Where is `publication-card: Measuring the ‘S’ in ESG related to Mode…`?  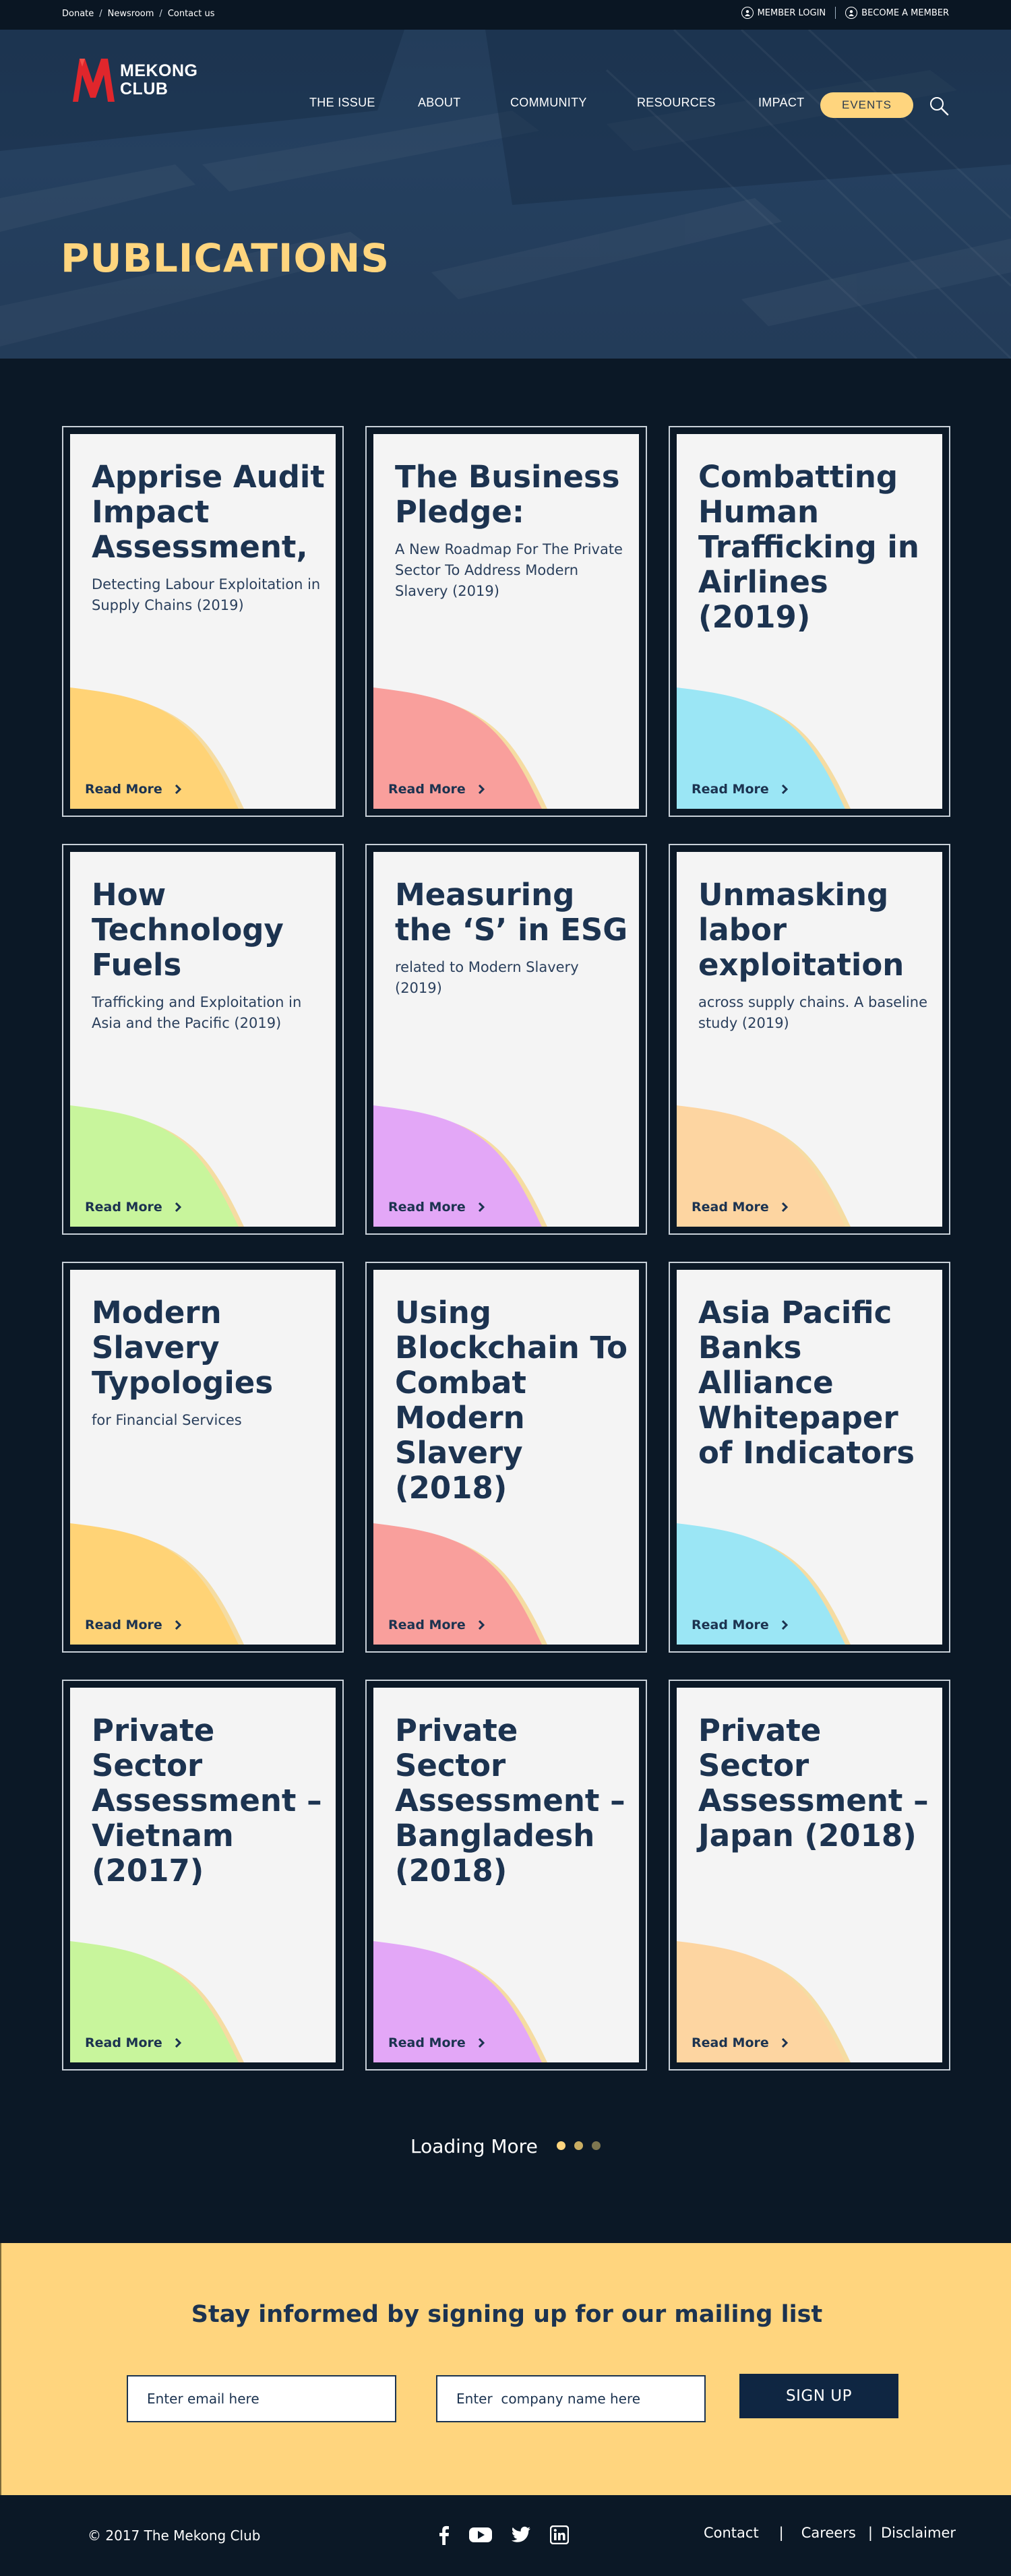
publication-card: Measuring the ‘S’ in ESG related to Mode… is located at coordinates (506, 1040).